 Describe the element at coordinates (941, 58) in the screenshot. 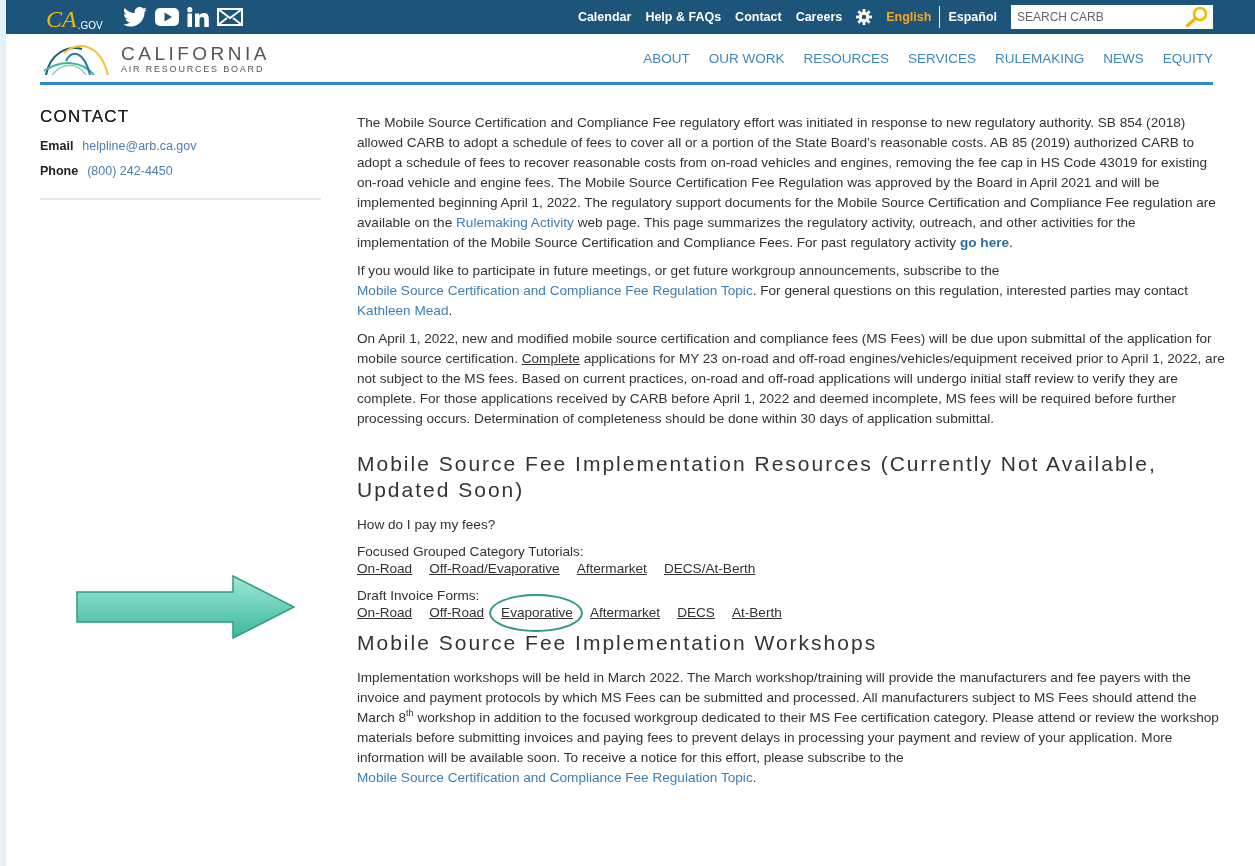

I see `nav-link: SERVICES` at that location.